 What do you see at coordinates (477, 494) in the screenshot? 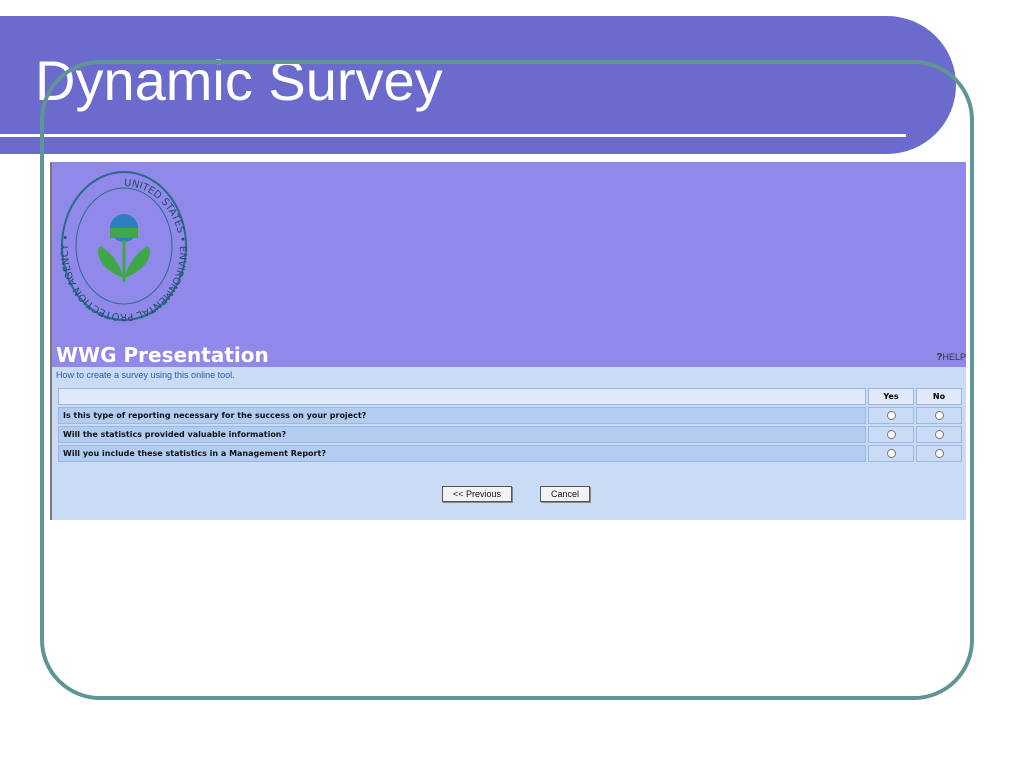
I see `previous-button: << Previous` at bounding box center [477, 494].